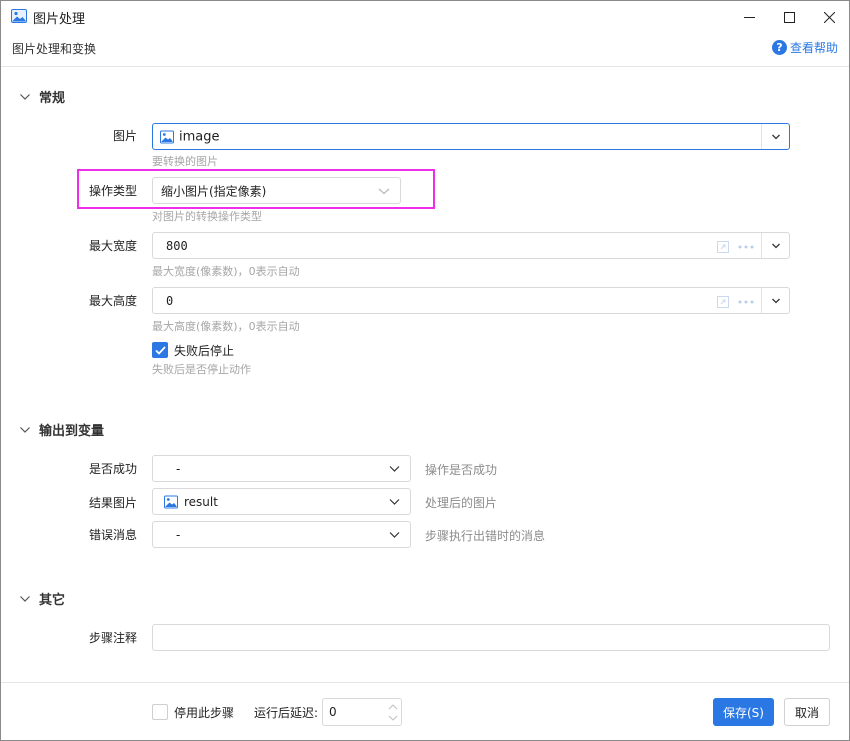 Image resolution: width=850 pixels, height=741 pixels. Describe the element at coordinates (393, 707) in the screenshot. I see `stepper-up-icon` at that location.